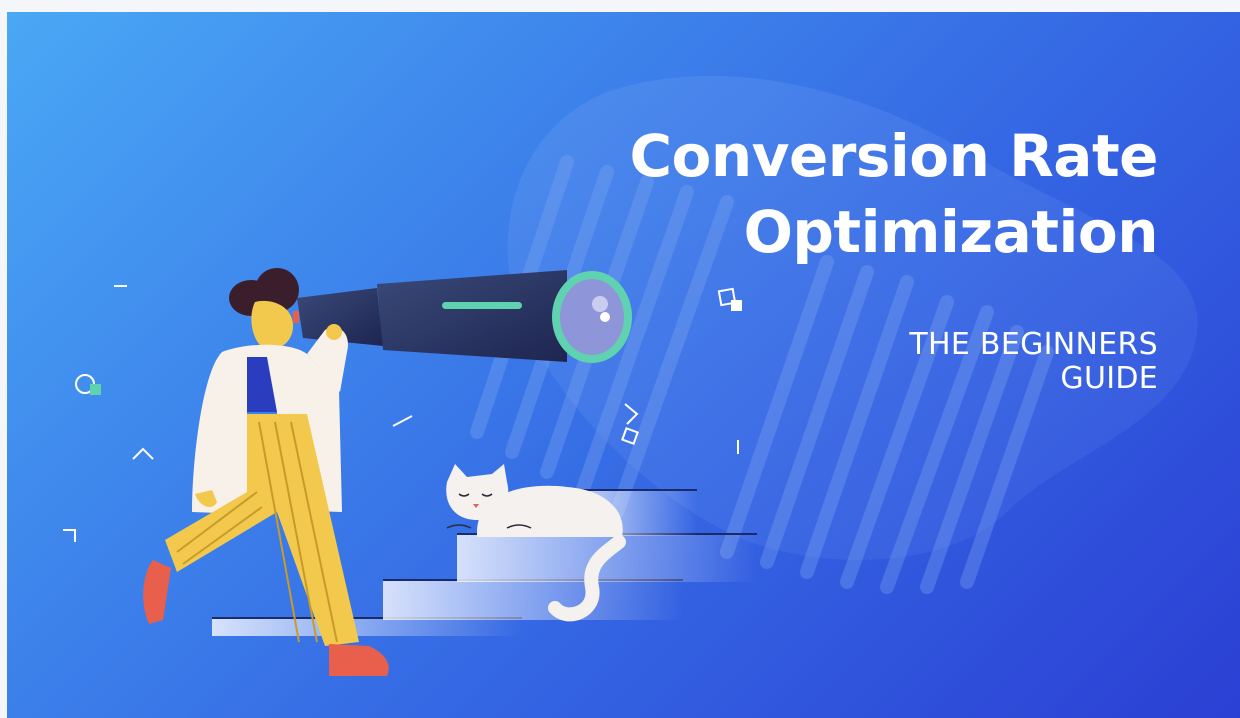 This screenshot has width=1240, height=718. What do you see at coordinates (1033, 344) in the screenshot?
I see `hero-subtitle-line1: THE BEGINNERS` at bounding box center [1033, 344].